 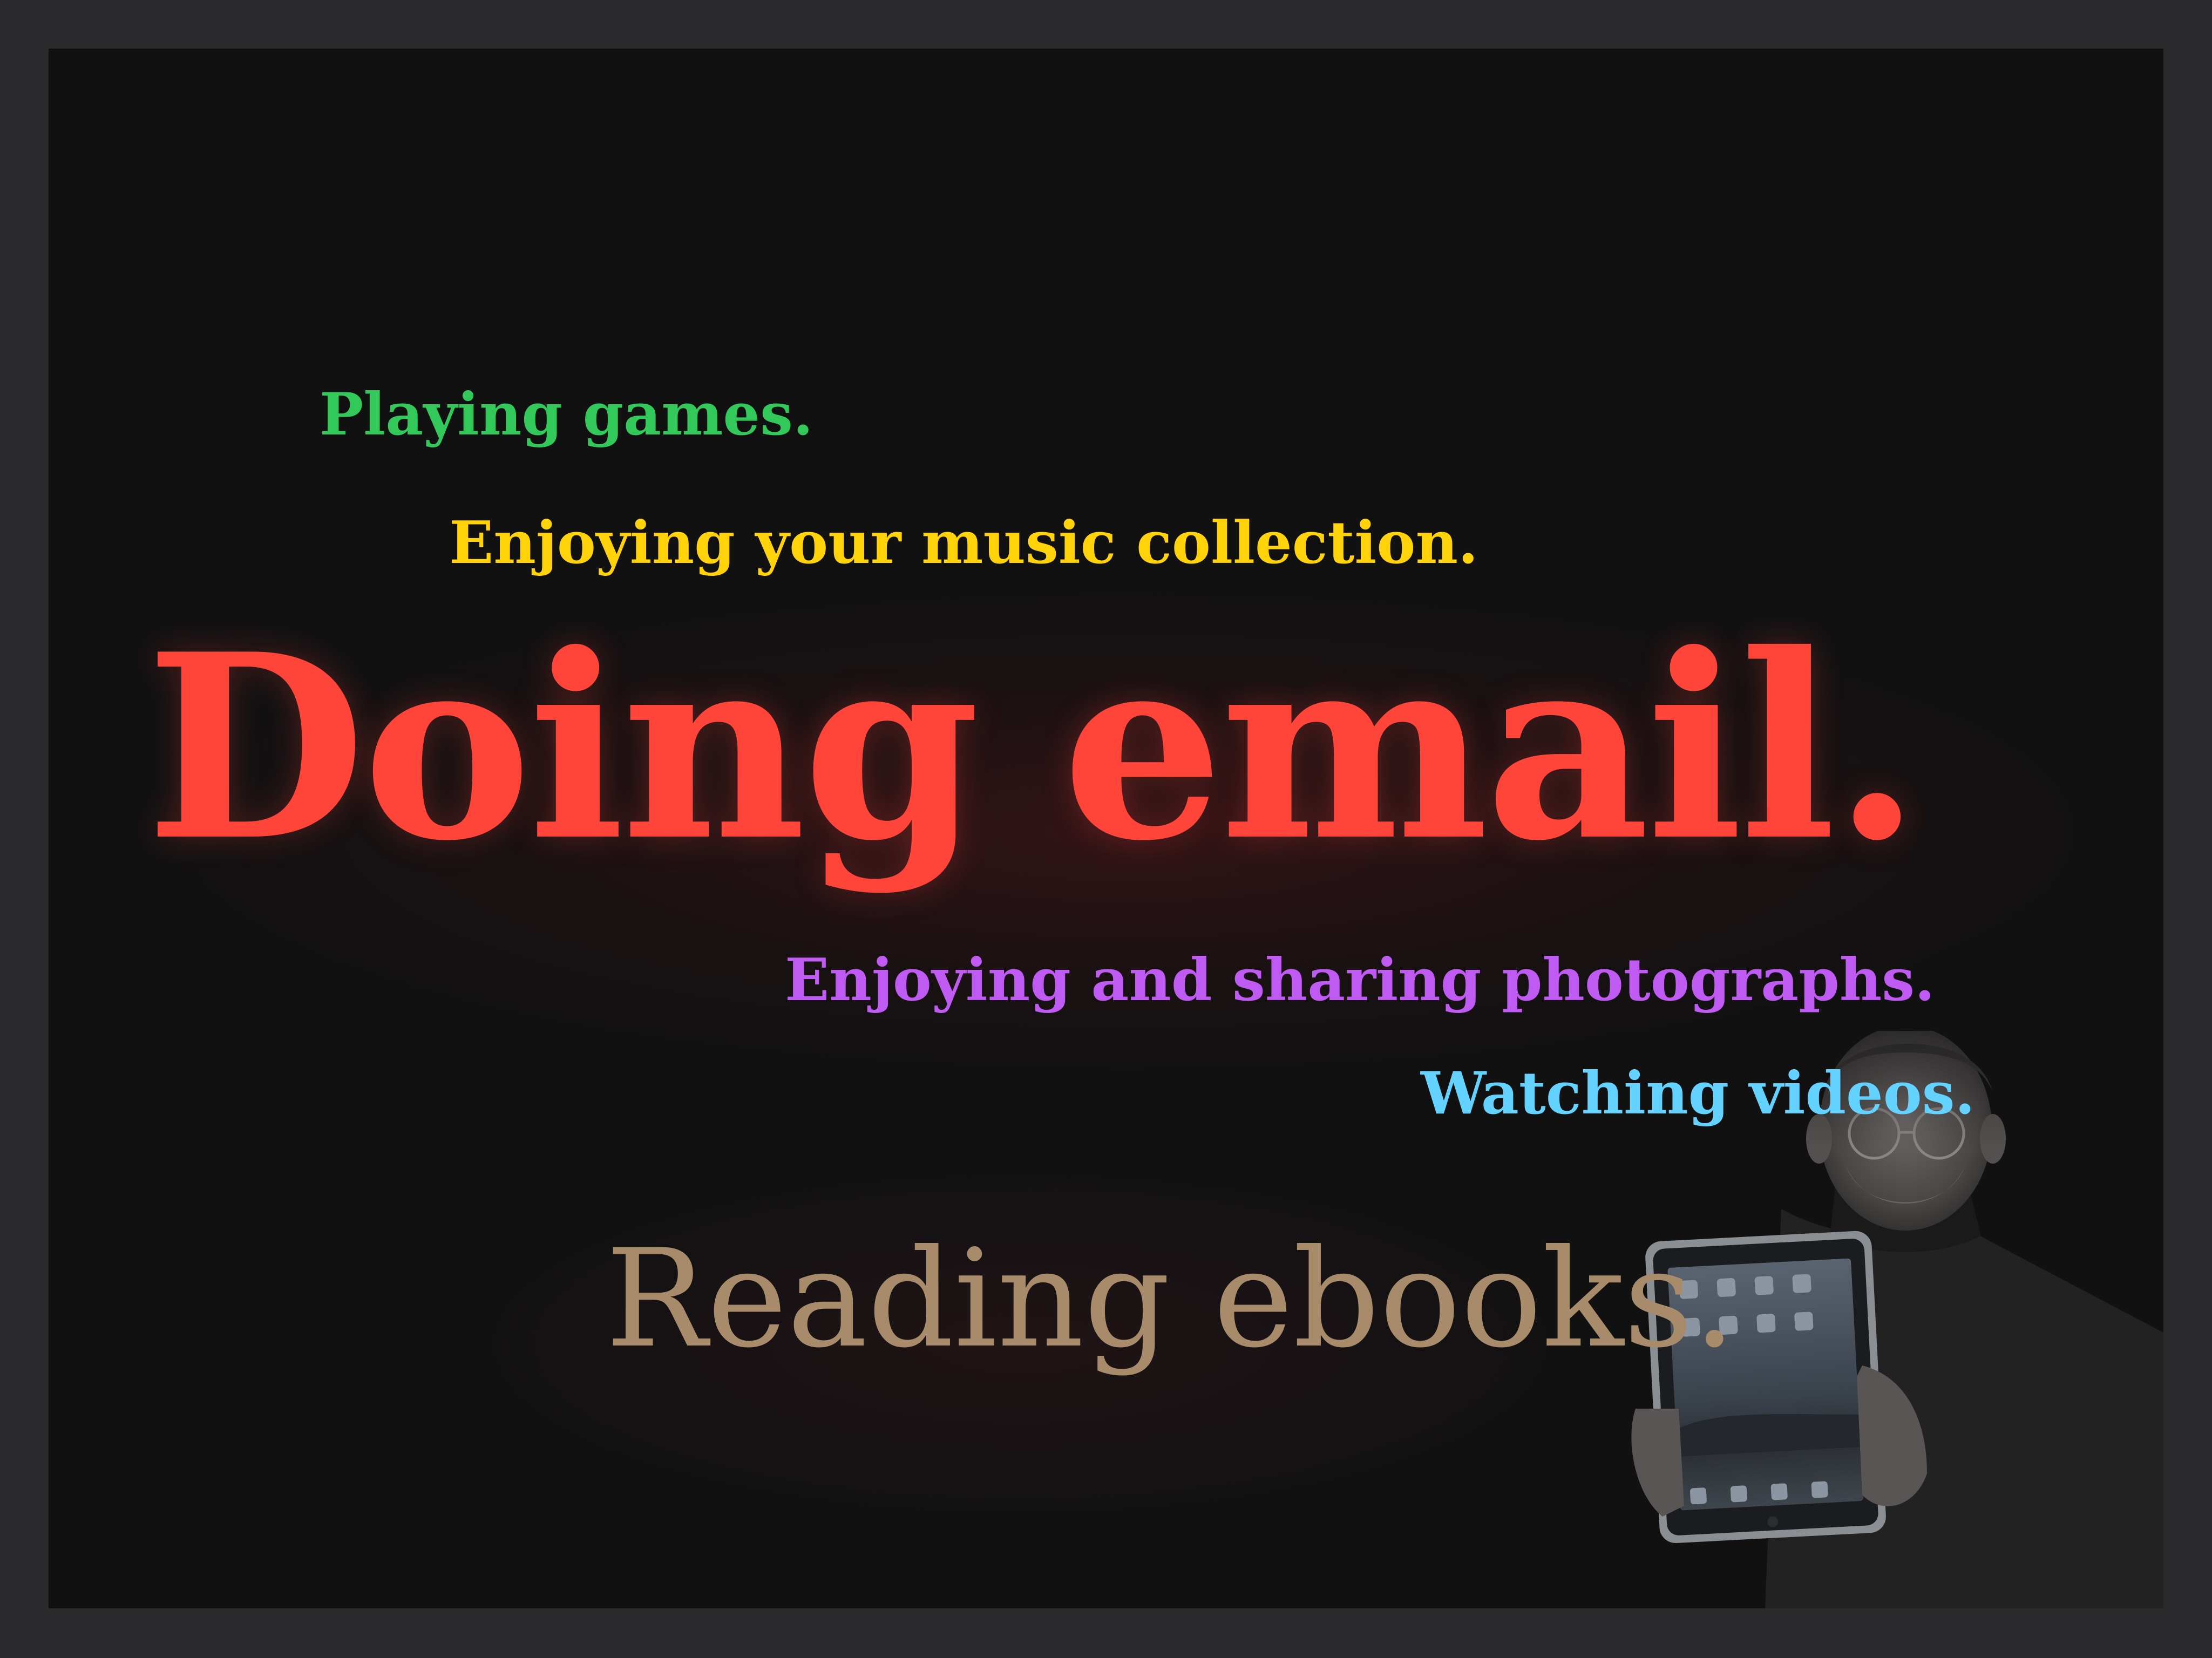 What do you see at coordinates (963, 543) in the screenshot?
I see `music-collection-text: Enjoying your music collection.` at bounding box center [963, 543].